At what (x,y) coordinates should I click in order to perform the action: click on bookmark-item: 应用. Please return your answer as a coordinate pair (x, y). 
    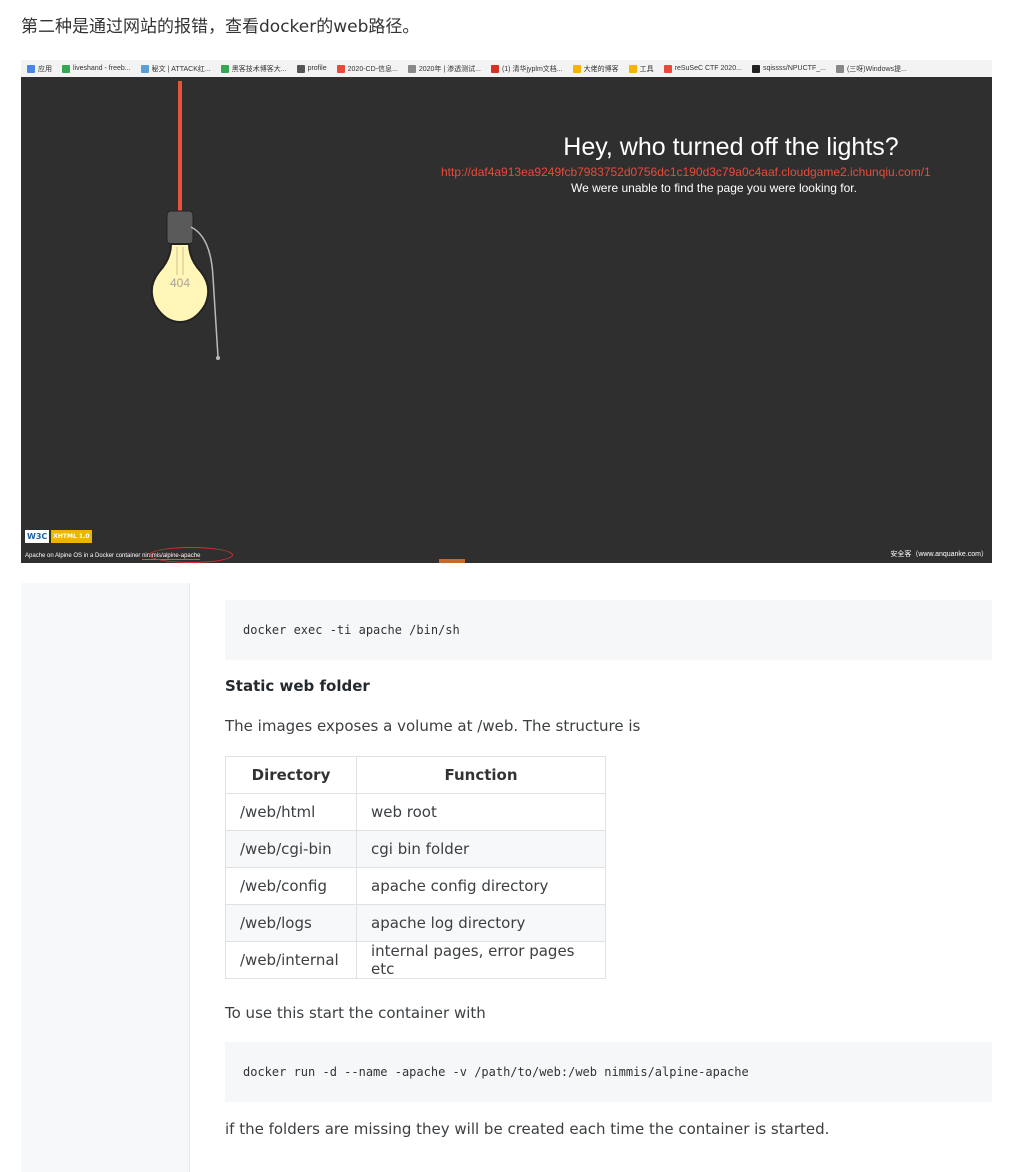
    Looking at the image, I should click on (39, 69).